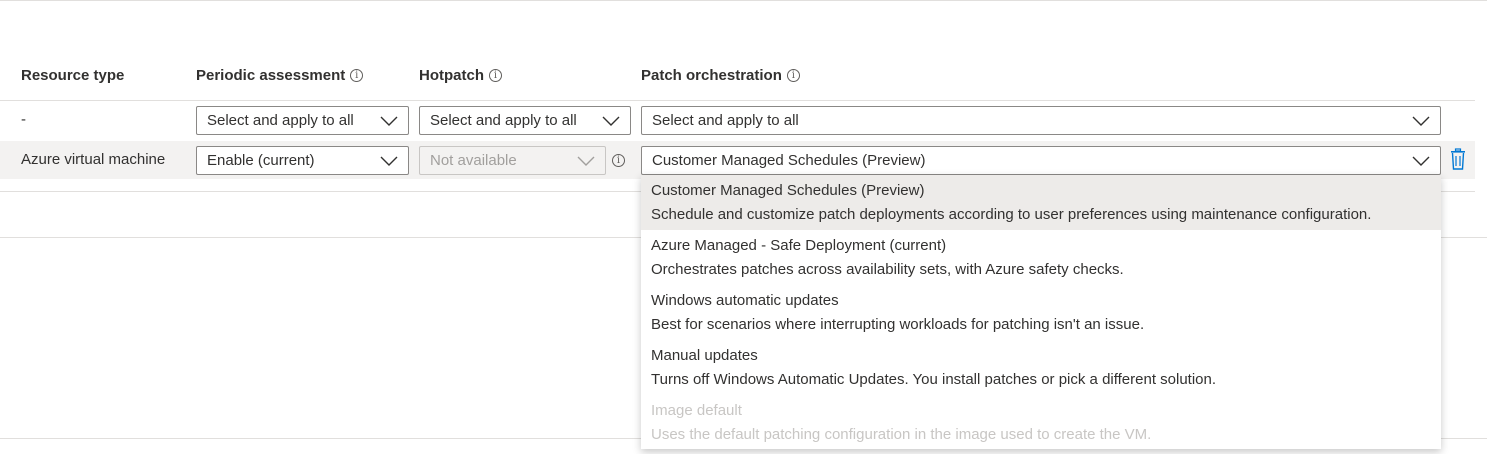  I want to click on option-title: Image default, so click(696, 410).